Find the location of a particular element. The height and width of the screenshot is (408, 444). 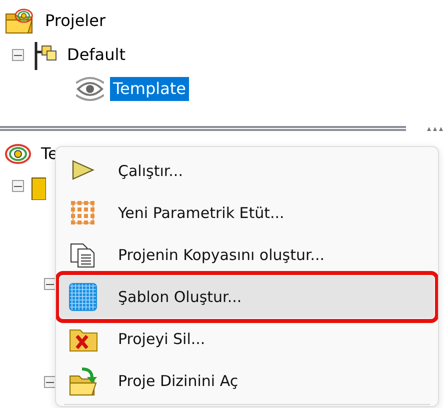

tree-item-label: Projeler is located at coordinates (75, 21).